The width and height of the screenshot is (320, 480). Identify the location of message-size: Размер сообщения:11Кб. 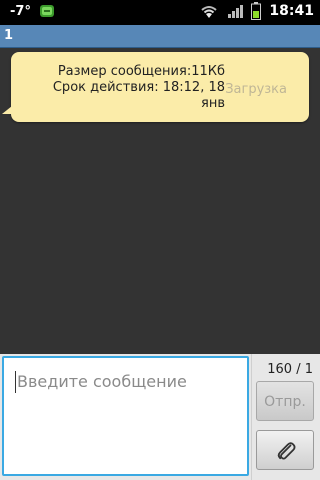
(141, 71).